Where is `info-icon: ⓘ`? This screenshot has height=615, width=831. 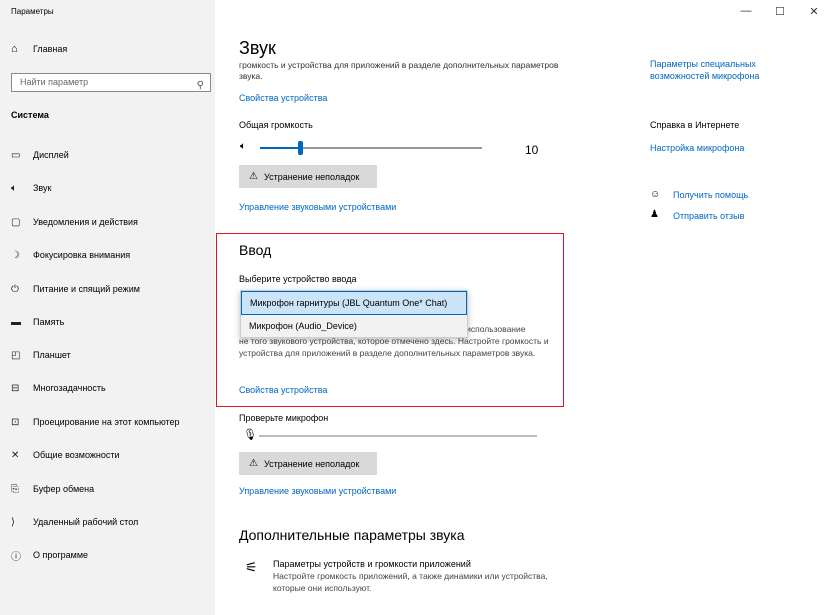
info-icon: ⓘ is located at coordinates (16, 557).